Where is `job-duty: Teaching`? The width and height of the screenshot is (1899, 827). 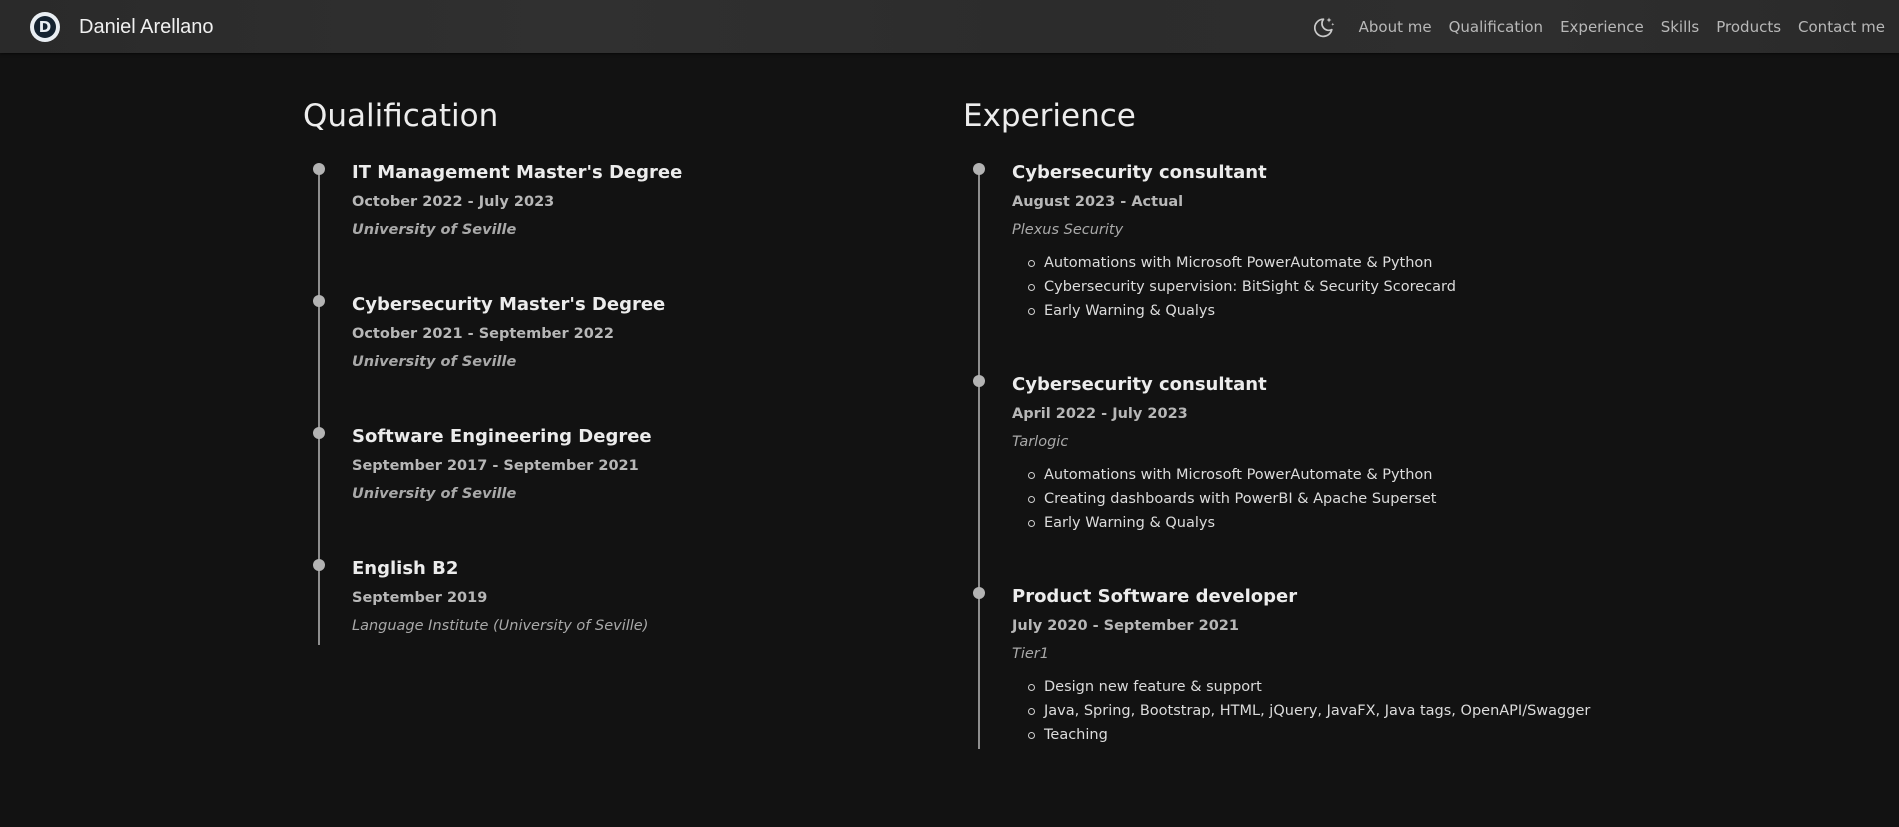 job-duty: Teaching is located at coordinates (1309, 735).